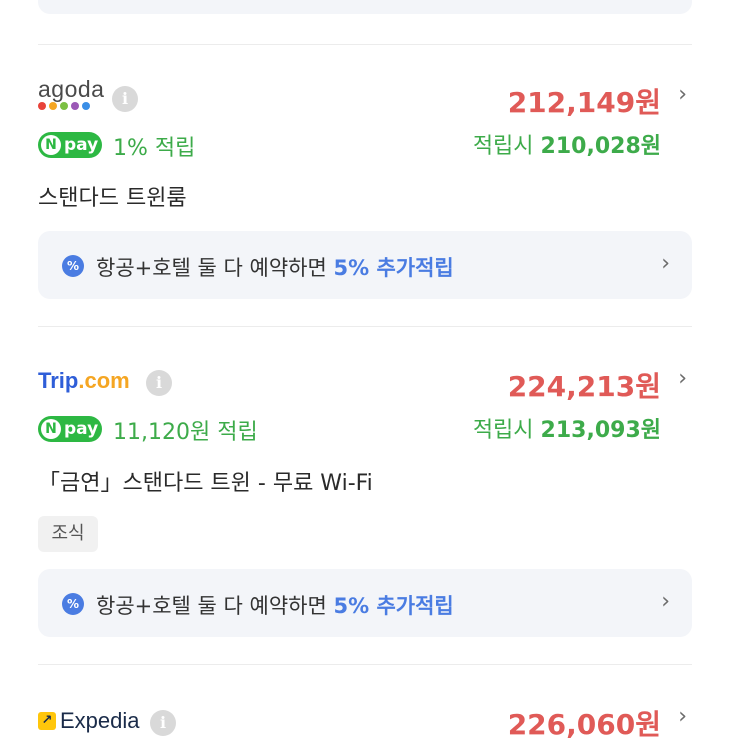 The width and height of the screenshot is (729, 743). Describe the element at coordinates (112, 198) in the screenshot. I see `room-name: 스탠다드 트윈룸` at that location.